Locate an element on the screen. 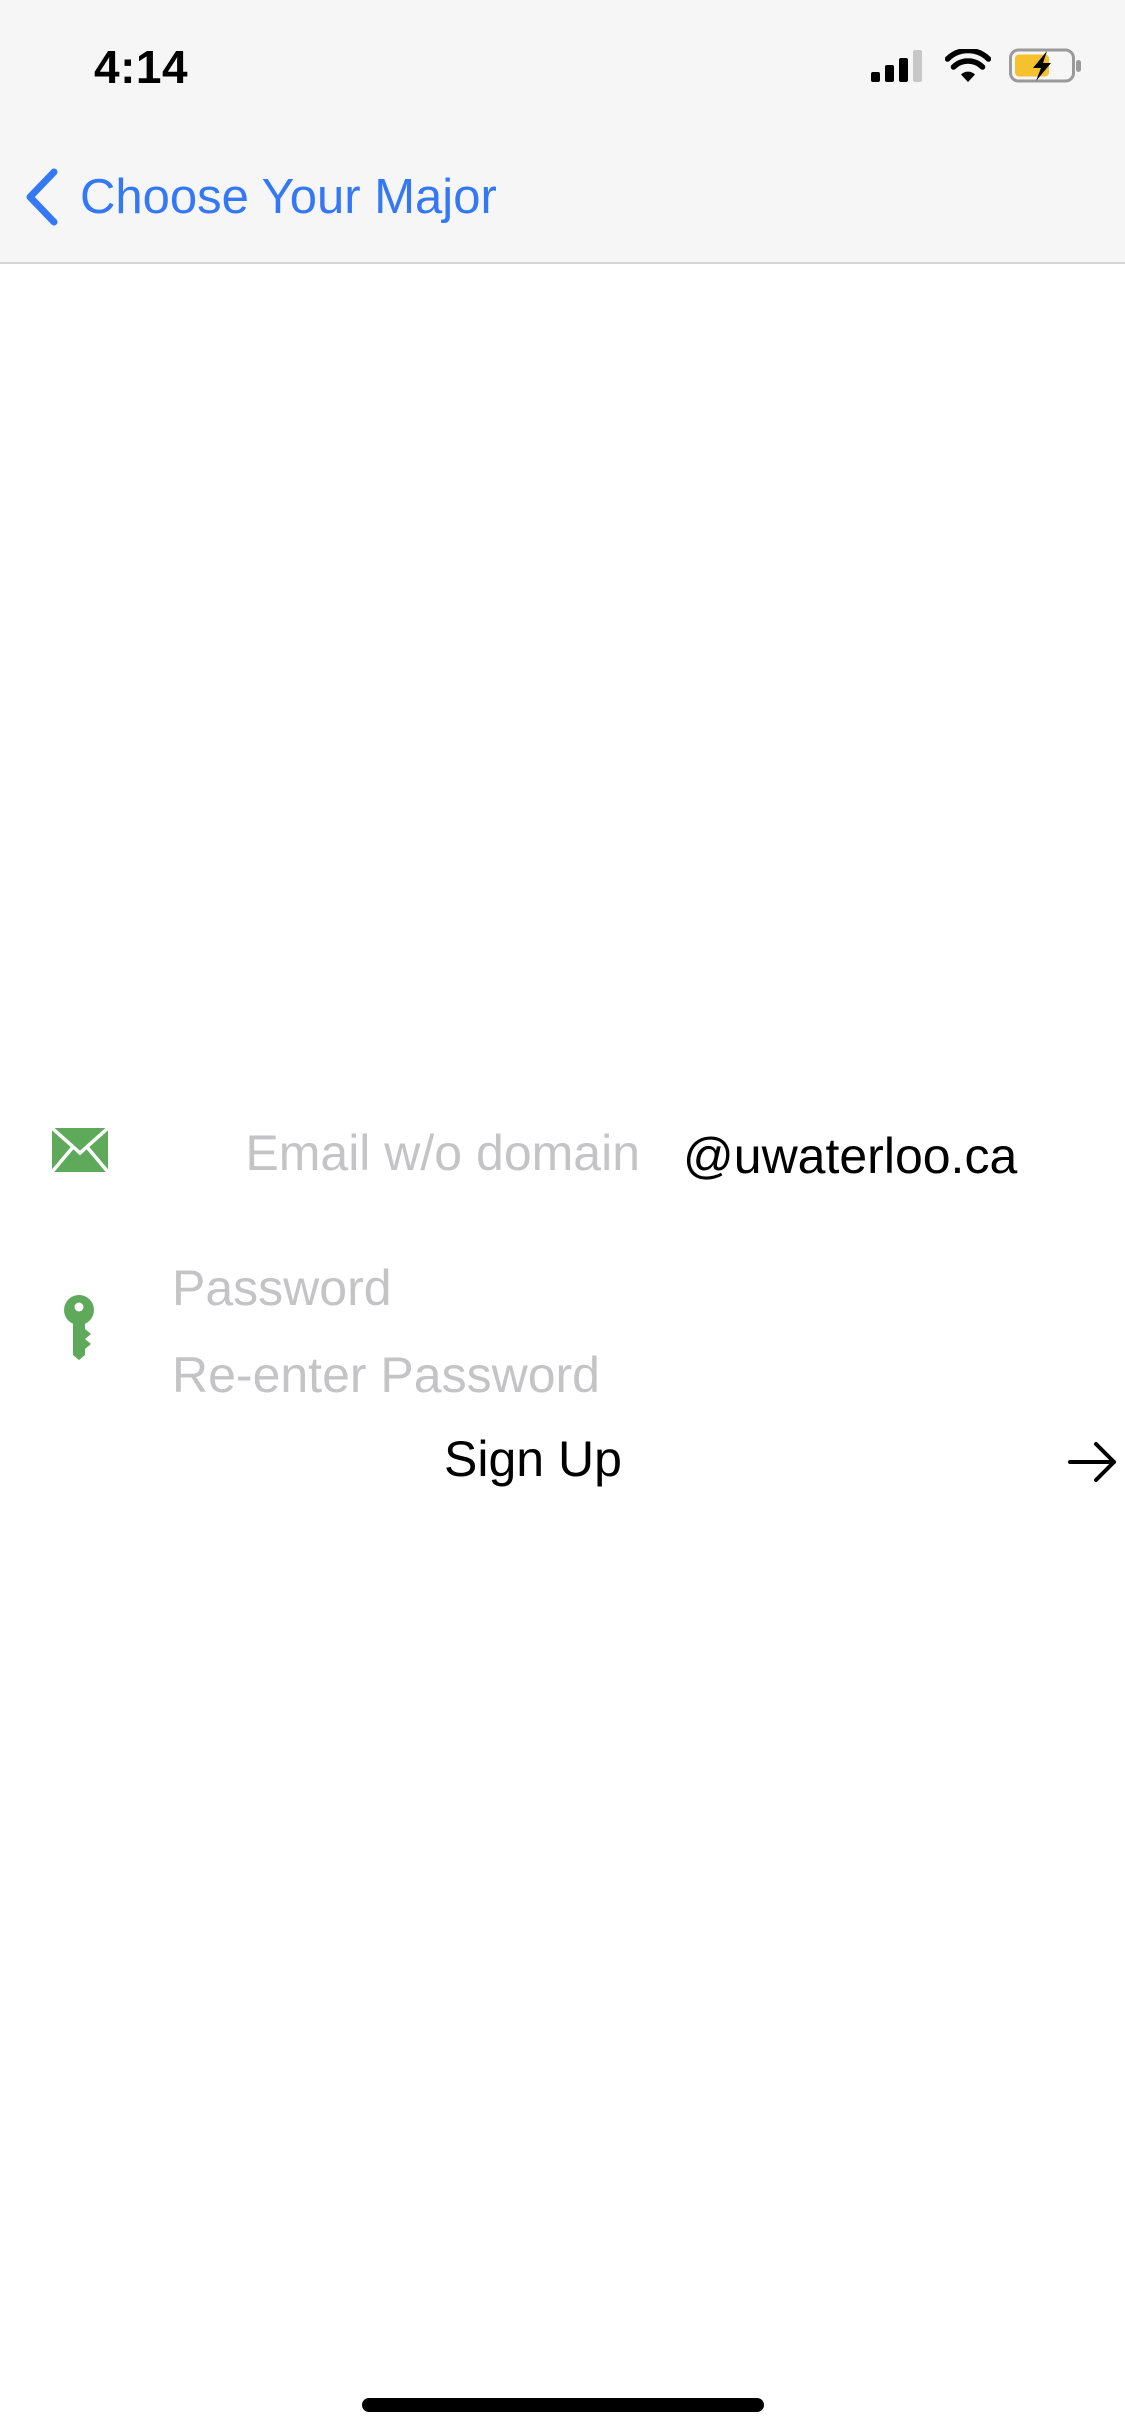 The width and height of the screenshot is (1125, 2436). status-icons is located at coordinates (977, 66).